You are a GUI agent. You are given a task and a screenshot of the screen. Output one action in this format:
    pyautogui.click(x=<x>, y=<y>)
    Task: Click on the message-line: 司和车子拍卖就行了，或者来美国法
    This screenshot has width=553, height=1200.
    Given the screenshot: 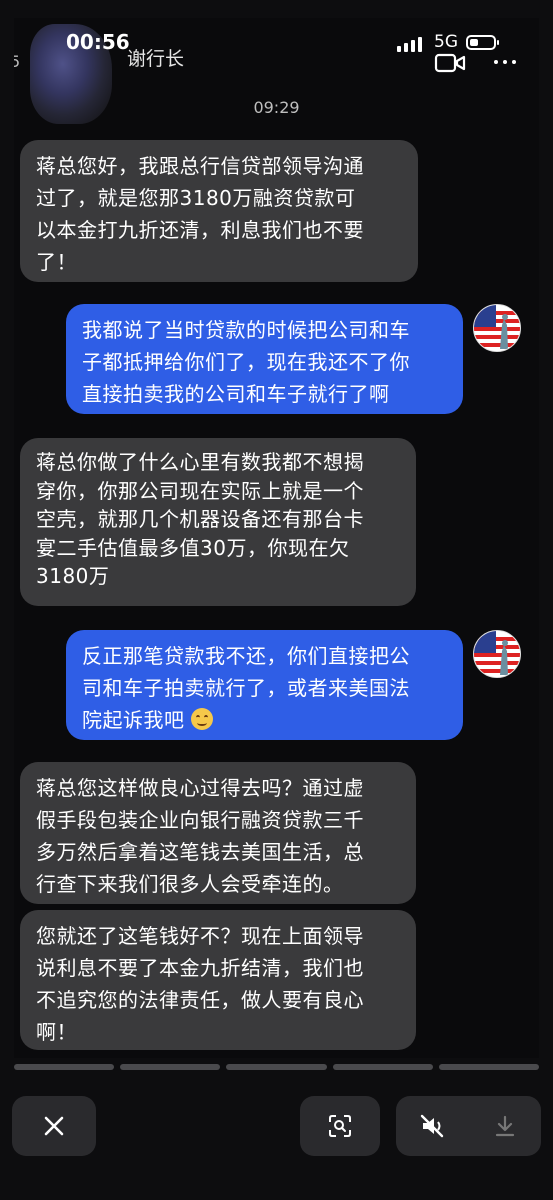 What is the action you would take?
    pyautogui.click(x=246, y=688)
    